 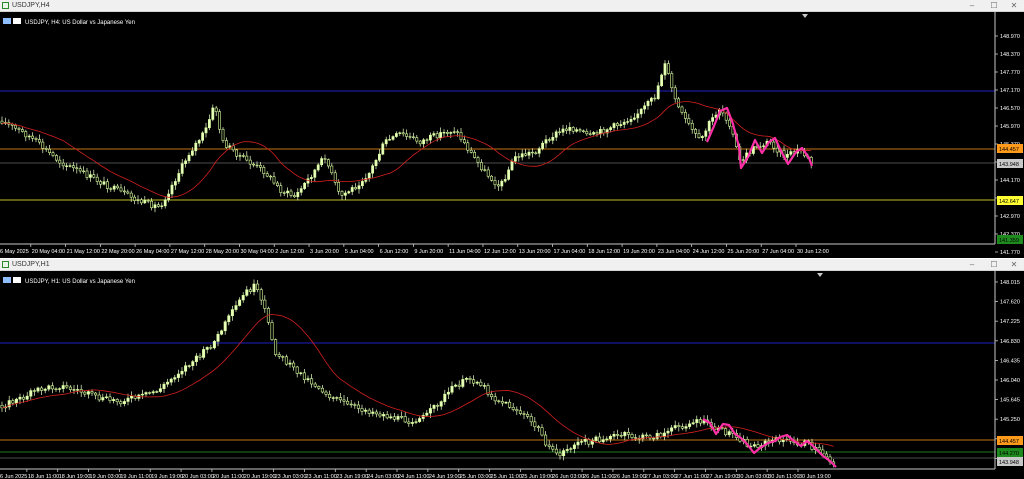 What do you see at coordinates (535, 252) in the screenshot?
I see `time-tick-label: 13 Jun 20:00` at bounding box center [535, 252].